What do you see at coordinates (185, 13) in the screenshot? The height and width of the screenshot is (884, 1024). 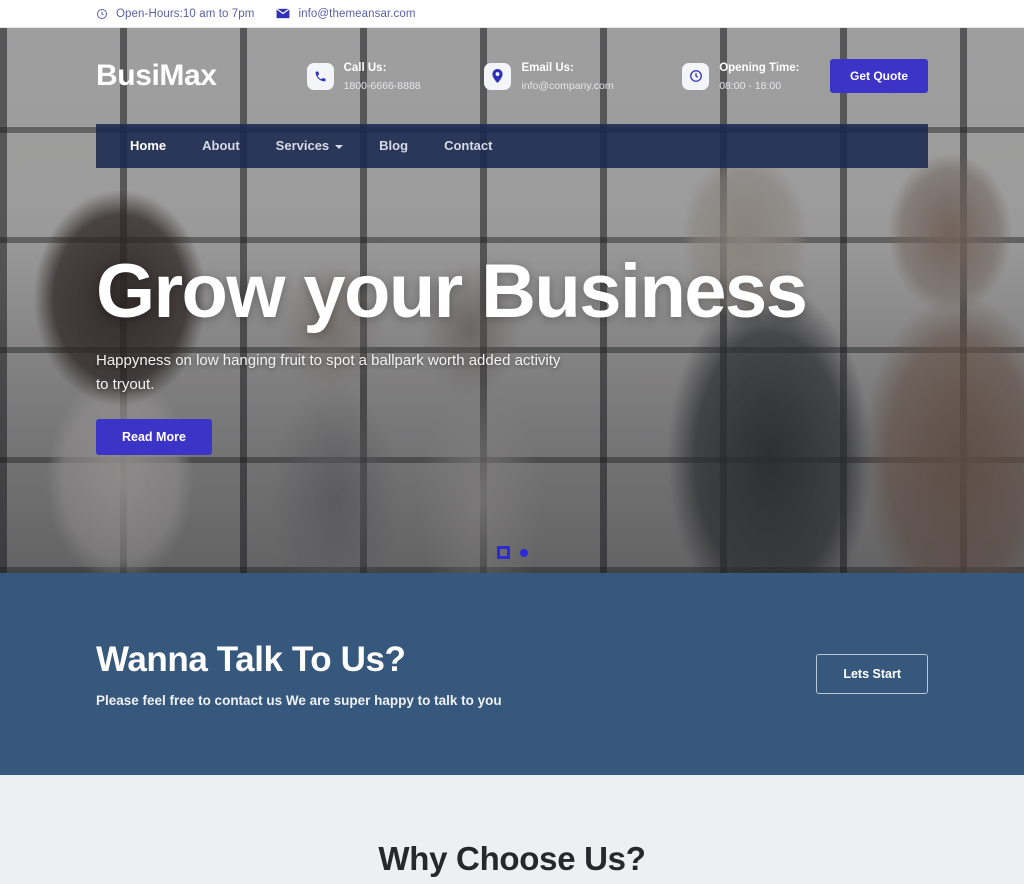 I see `topbar-open-hours-label: Open-Hours:10 am to 7pm` at bounding box center [185, 13].